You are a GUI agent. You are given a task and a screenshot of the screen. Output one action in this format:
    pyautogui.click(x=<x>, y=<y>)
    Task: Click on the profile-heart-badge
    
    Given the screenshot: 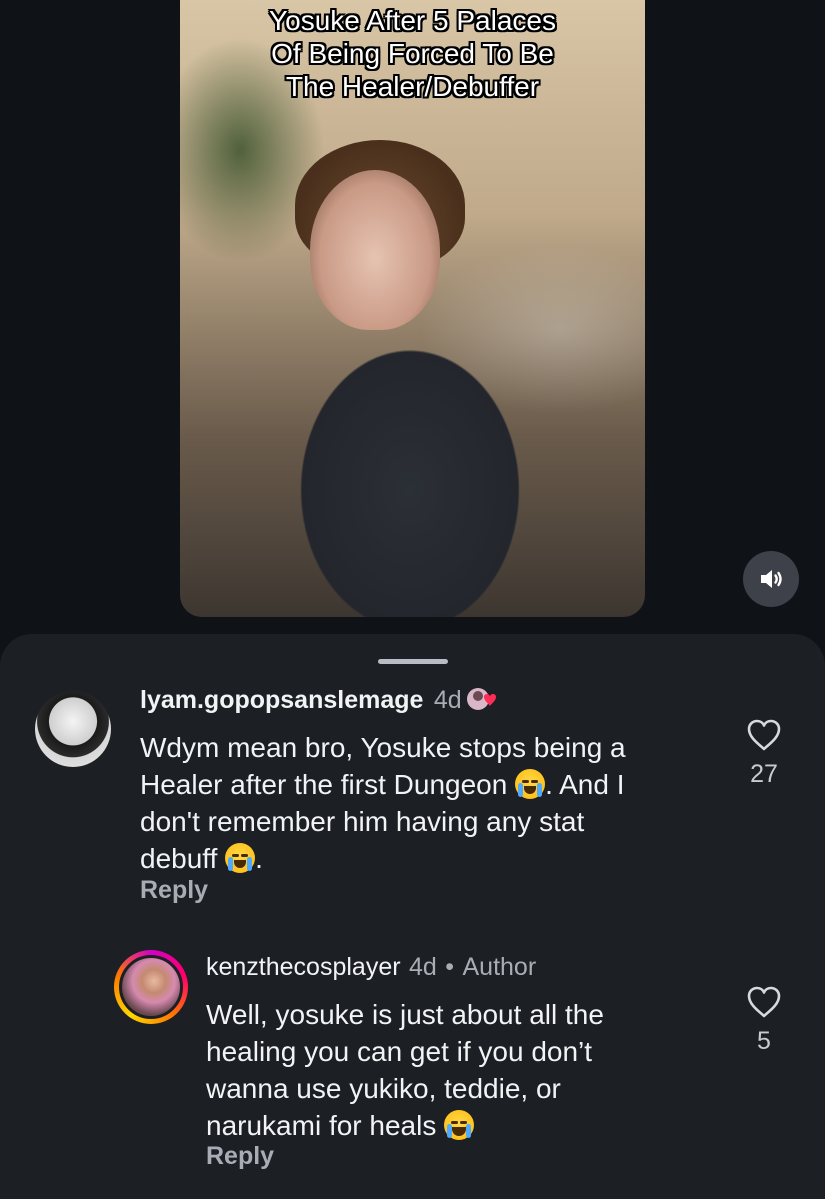 What is the action you would take?
    pyautogui.click(x=483, y=699)
    